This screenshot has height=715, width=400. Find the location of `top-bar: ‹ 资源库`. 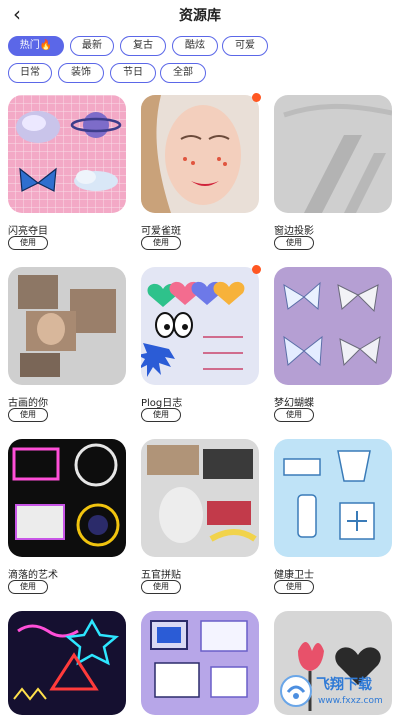

top-bar: ‹ 资源库 is located at coordinates (200, 15).